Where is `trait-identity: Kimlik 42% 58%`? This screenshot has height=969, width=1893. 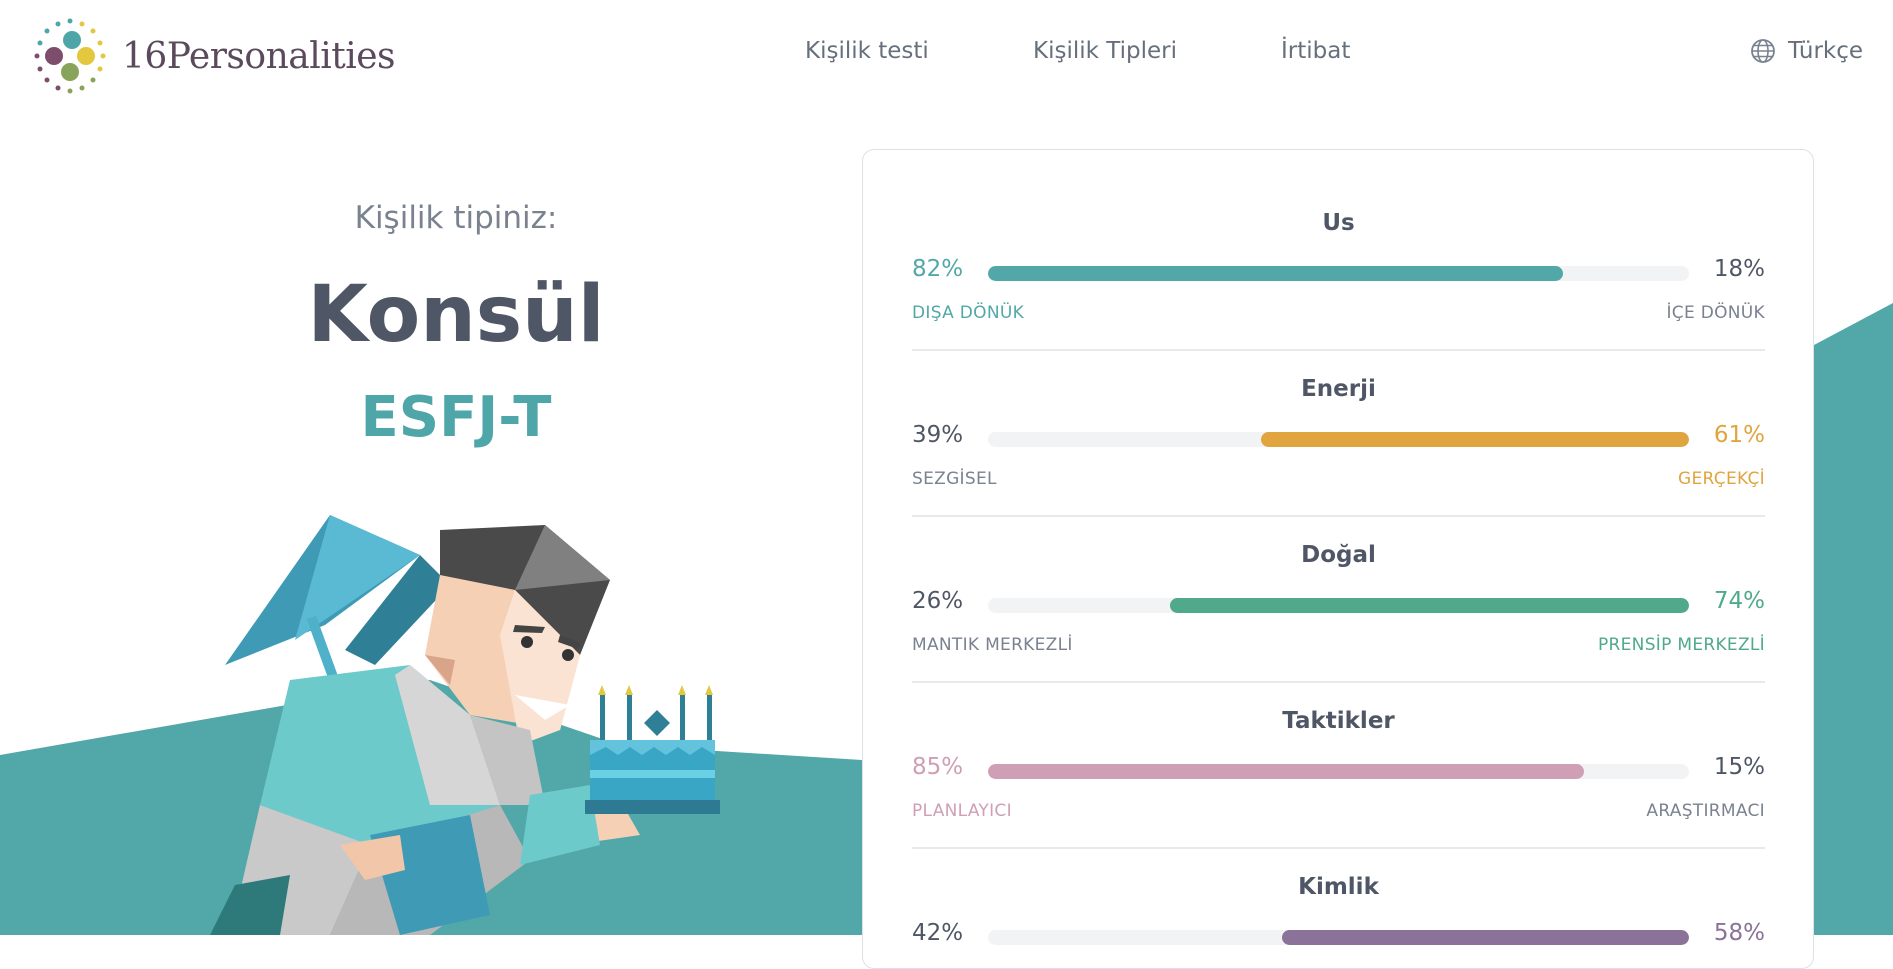 trait-identity: Kimlik 42% 58% is located at coordinates (1338, 888).